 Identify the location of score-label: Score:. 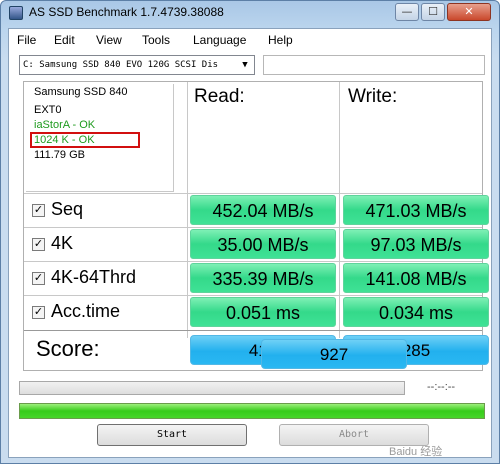
(68, 348).